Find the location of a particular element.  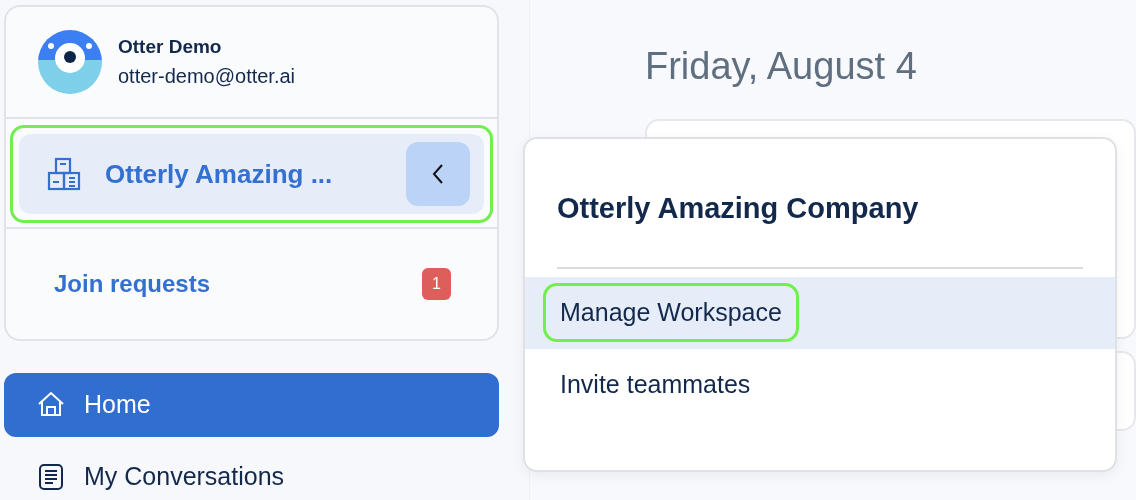

highlight-frame: Manage Workspace is located at coordinates (671, 312).